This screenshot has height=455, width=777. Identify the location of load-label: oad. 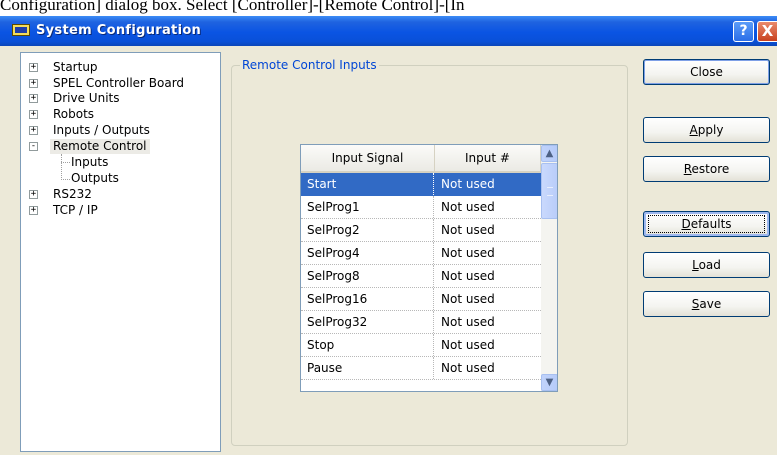
(709, 265).